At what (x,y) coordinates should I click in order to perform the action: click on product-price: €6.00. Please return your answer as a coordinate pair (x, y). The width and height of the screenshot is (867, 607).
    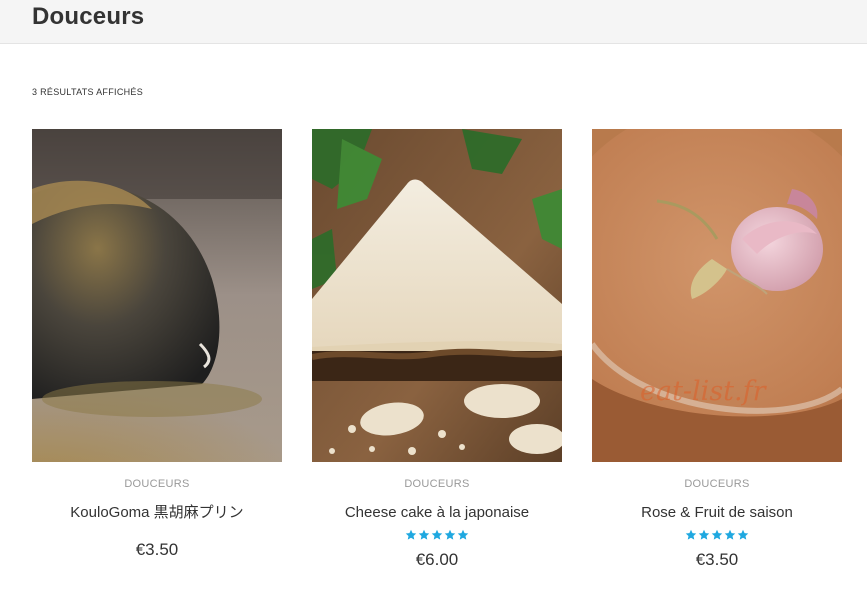
    Looking at the image, I should click on (437, 559).